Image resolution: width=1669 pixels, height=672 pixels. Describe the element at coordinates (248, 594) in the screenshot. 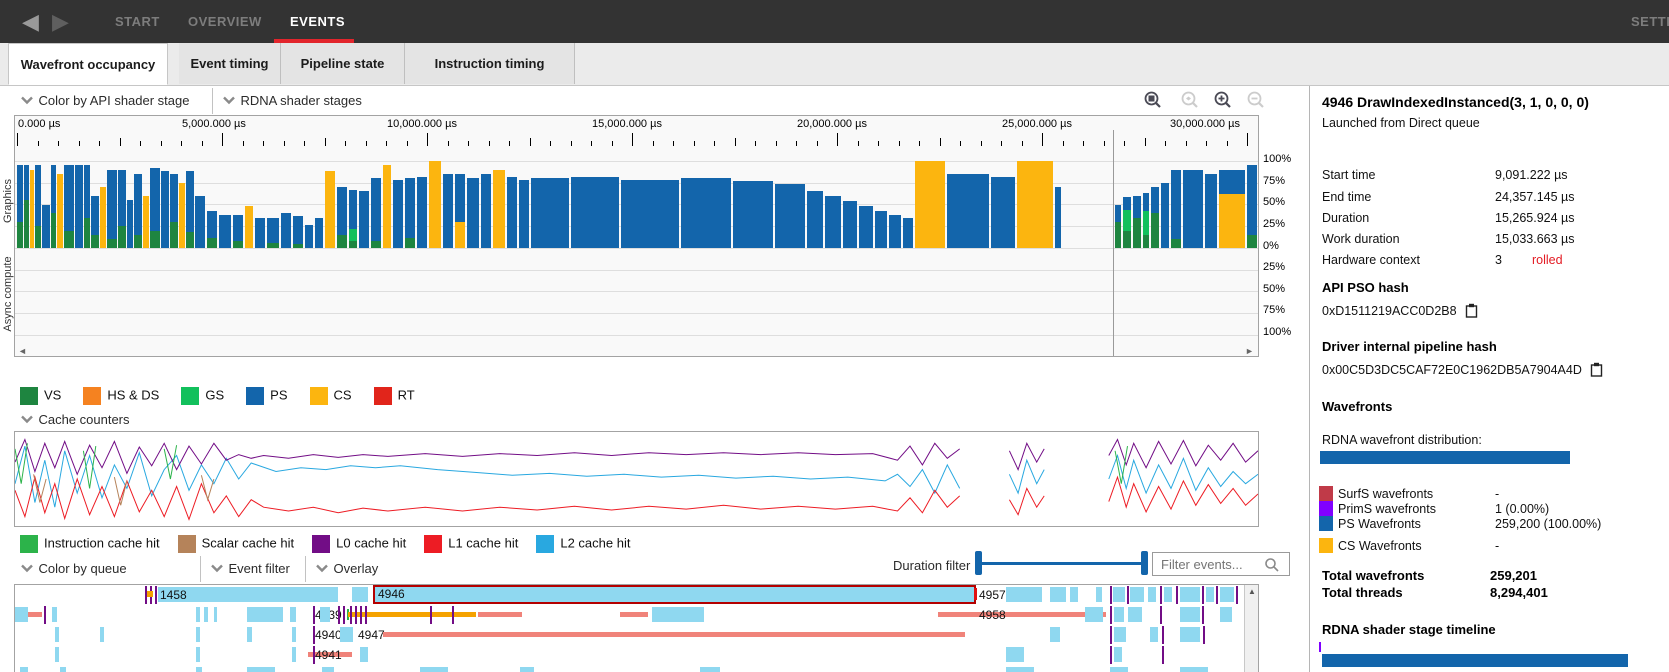

I see `event-block: 1458` at that location.